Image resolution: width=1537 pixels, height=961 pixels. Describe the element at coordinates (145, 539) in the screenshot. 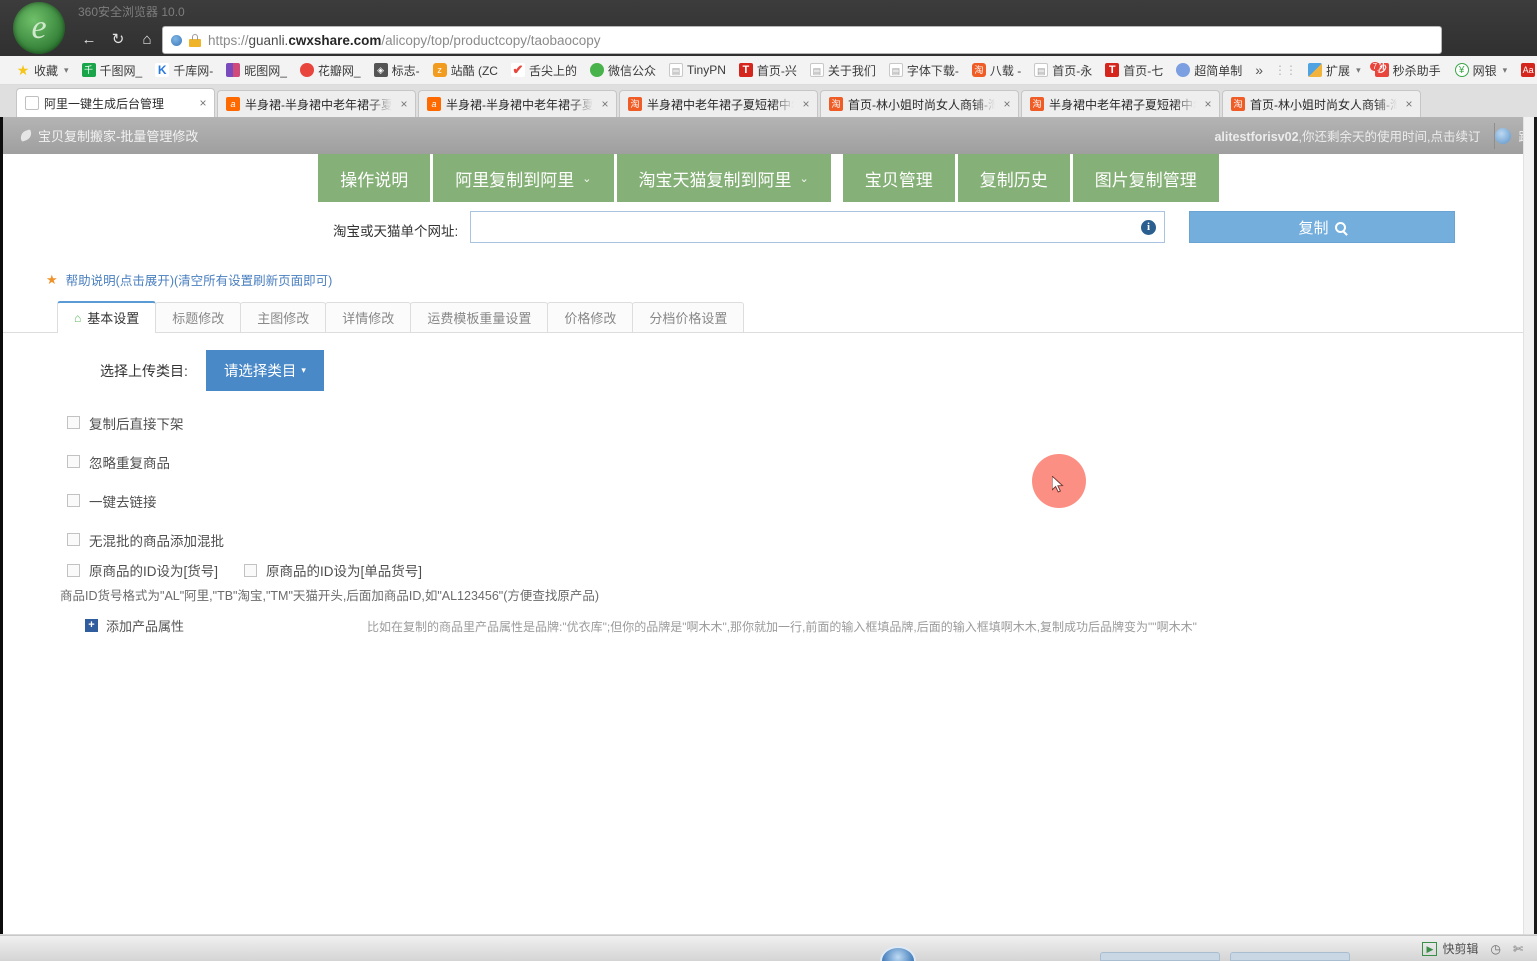

I see `option-row: 无混批的商品添加混批` at that location.